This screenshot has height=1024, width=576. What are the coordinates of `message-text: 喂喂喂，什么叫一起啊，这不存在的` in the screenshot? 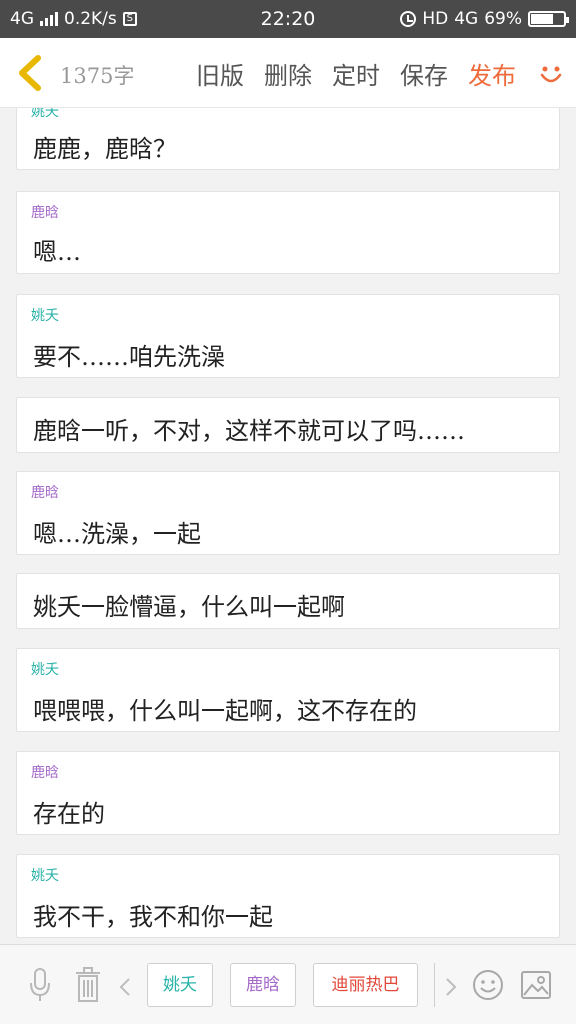 It's located at (225, 711).